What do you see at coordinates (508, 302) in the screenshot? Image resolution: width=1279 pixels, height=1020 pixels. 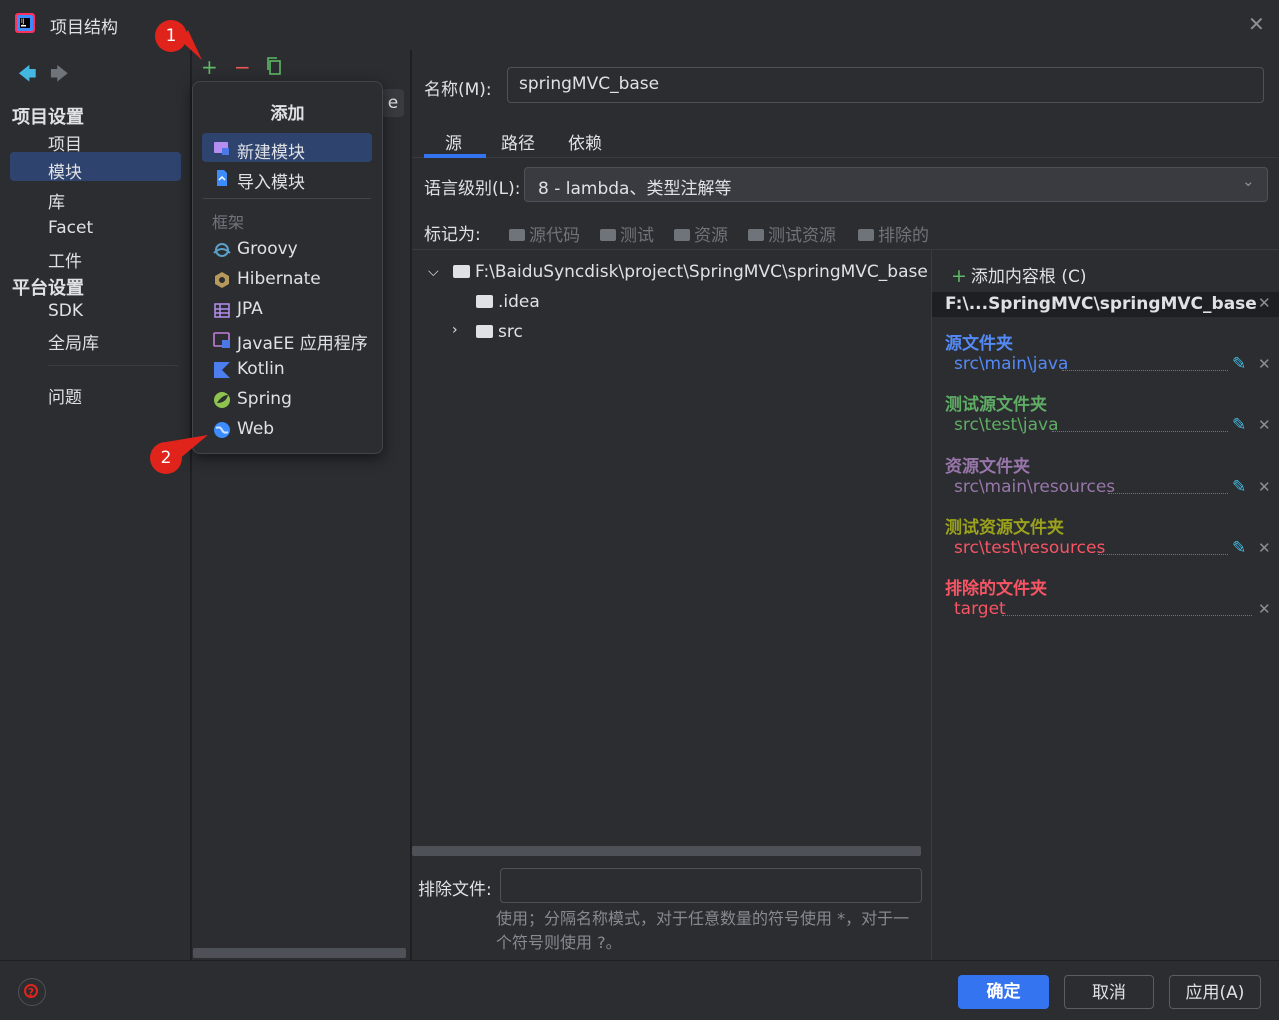 I see `tree-node-idea: .idea` at bounding box center [508, 302].